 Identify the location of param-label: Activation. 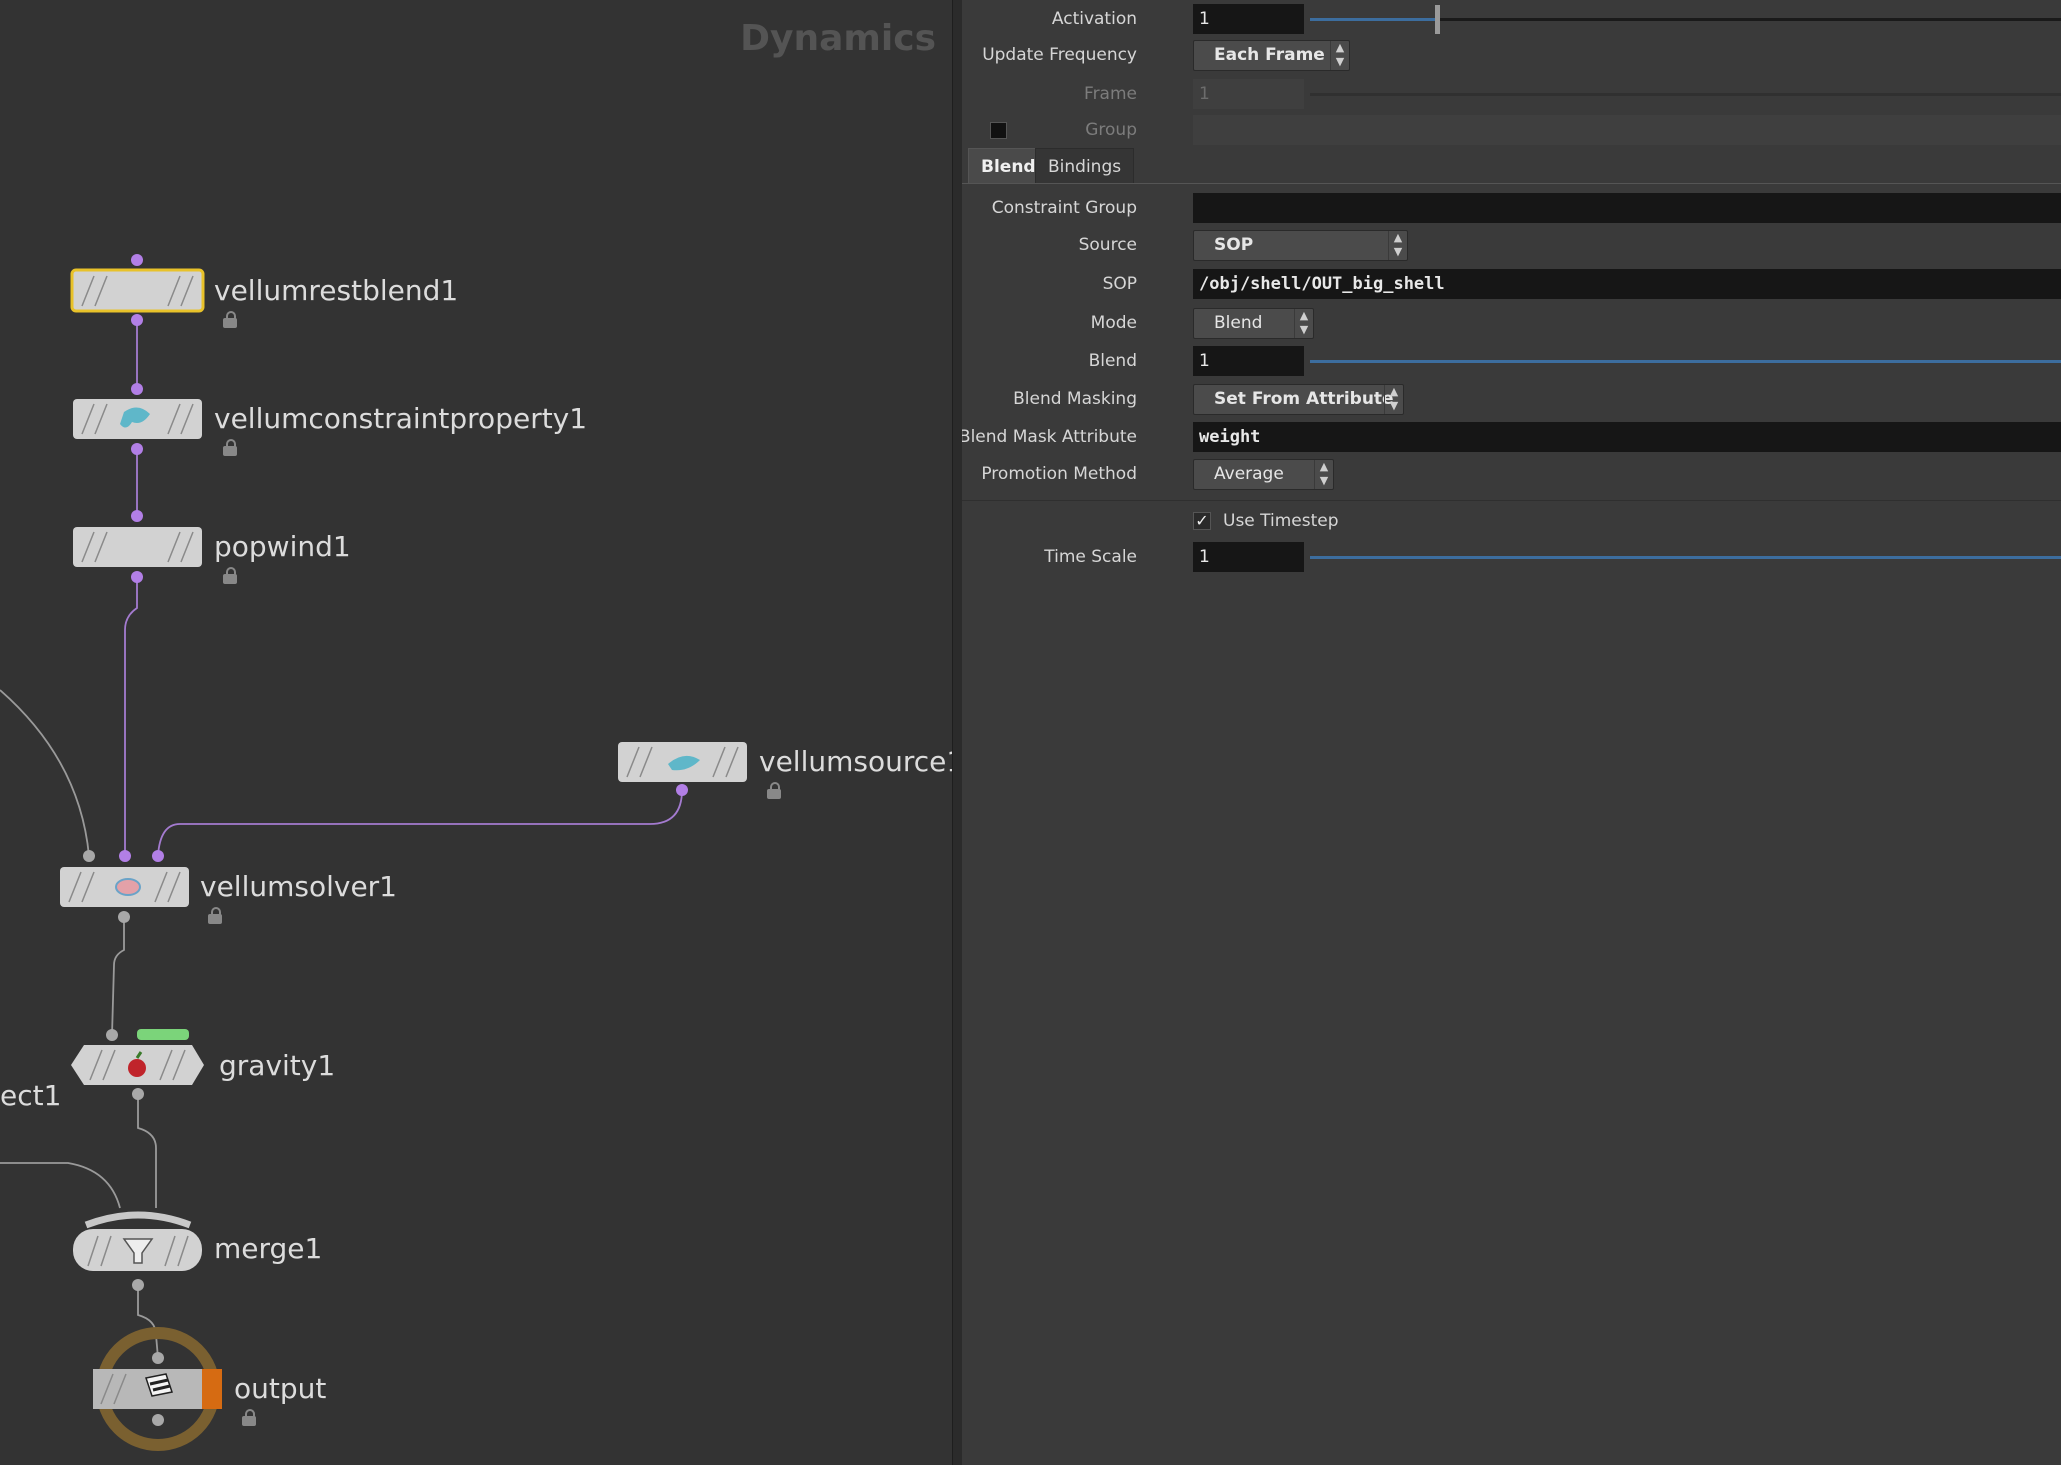
(1094, 19).